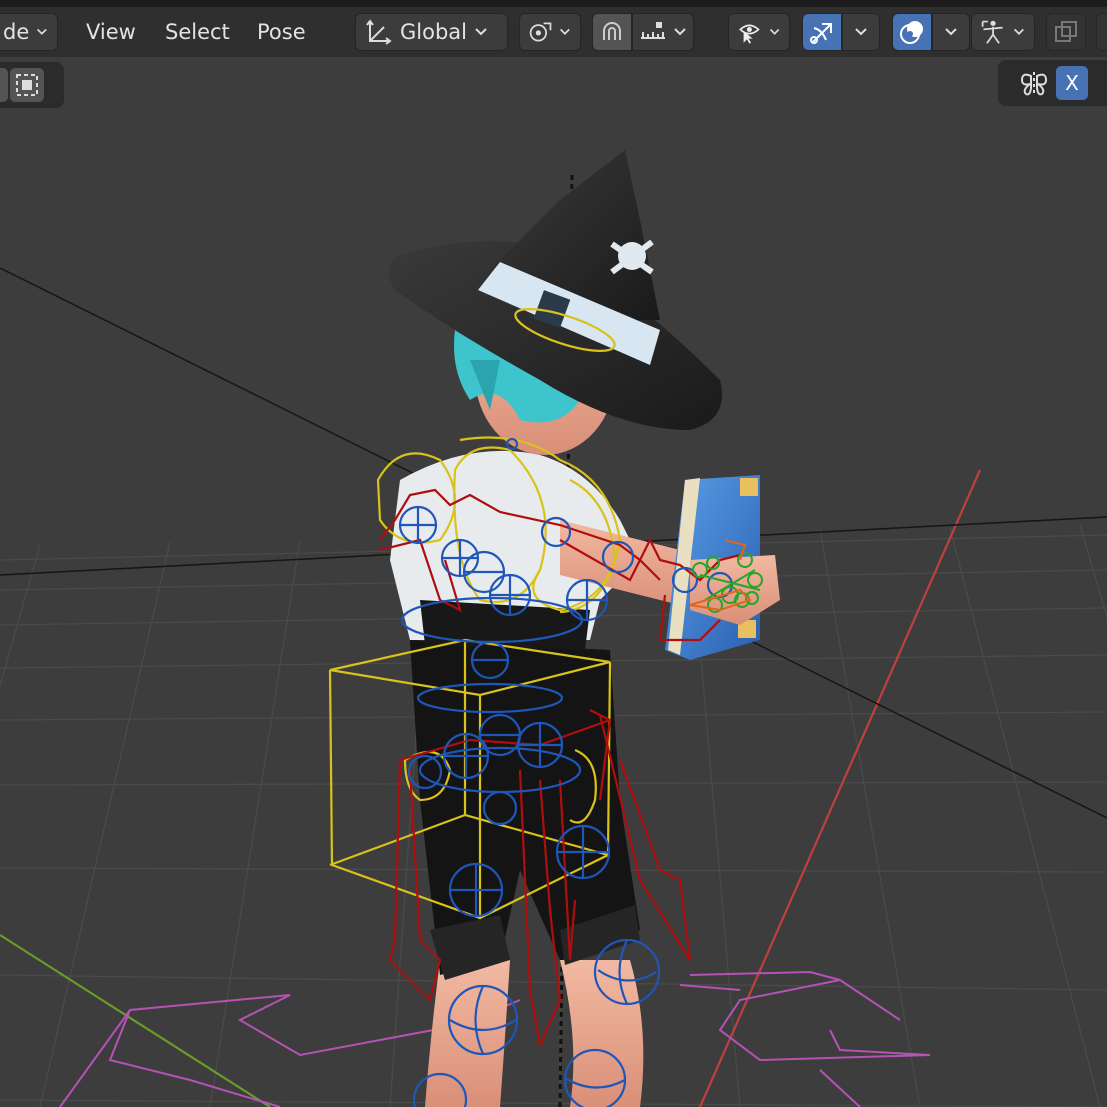  I want to click on overlay-icon, so click(911, 32).